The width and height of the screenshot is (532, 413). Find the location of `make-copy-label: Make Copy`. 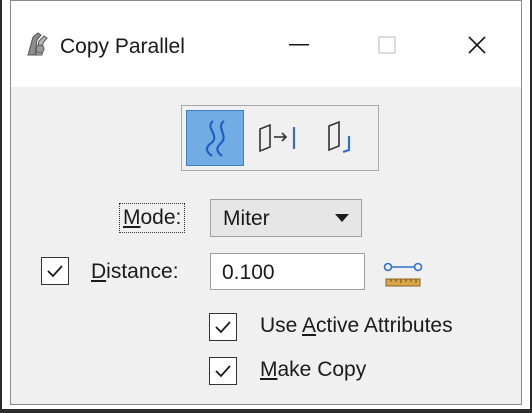

make-copy-label: Make Copy is located at coordinates (313, 369).